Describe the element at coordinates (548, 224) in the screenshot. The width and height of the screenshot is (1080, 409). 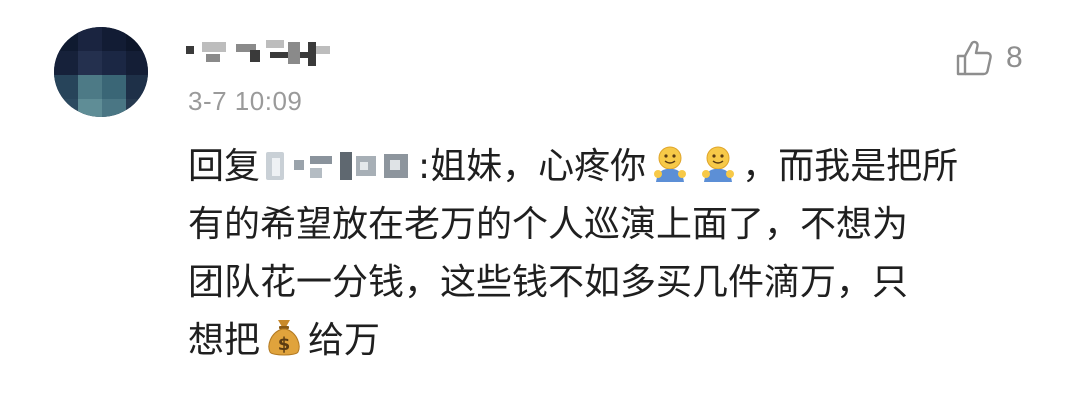
I see `comment-line-2: 有的希望放在老万的个人巡演上面了，不想为` at that location.